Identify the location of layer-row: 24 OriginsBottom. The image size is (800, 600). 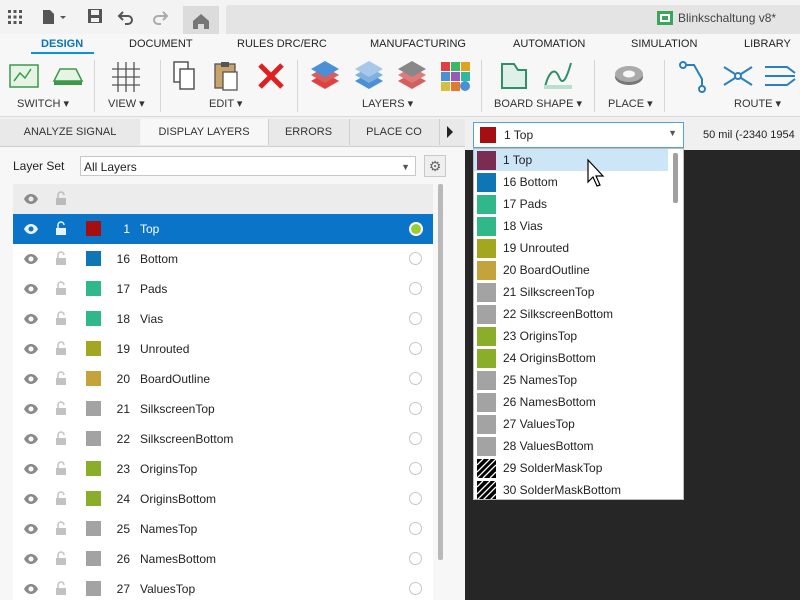
(223, 499).